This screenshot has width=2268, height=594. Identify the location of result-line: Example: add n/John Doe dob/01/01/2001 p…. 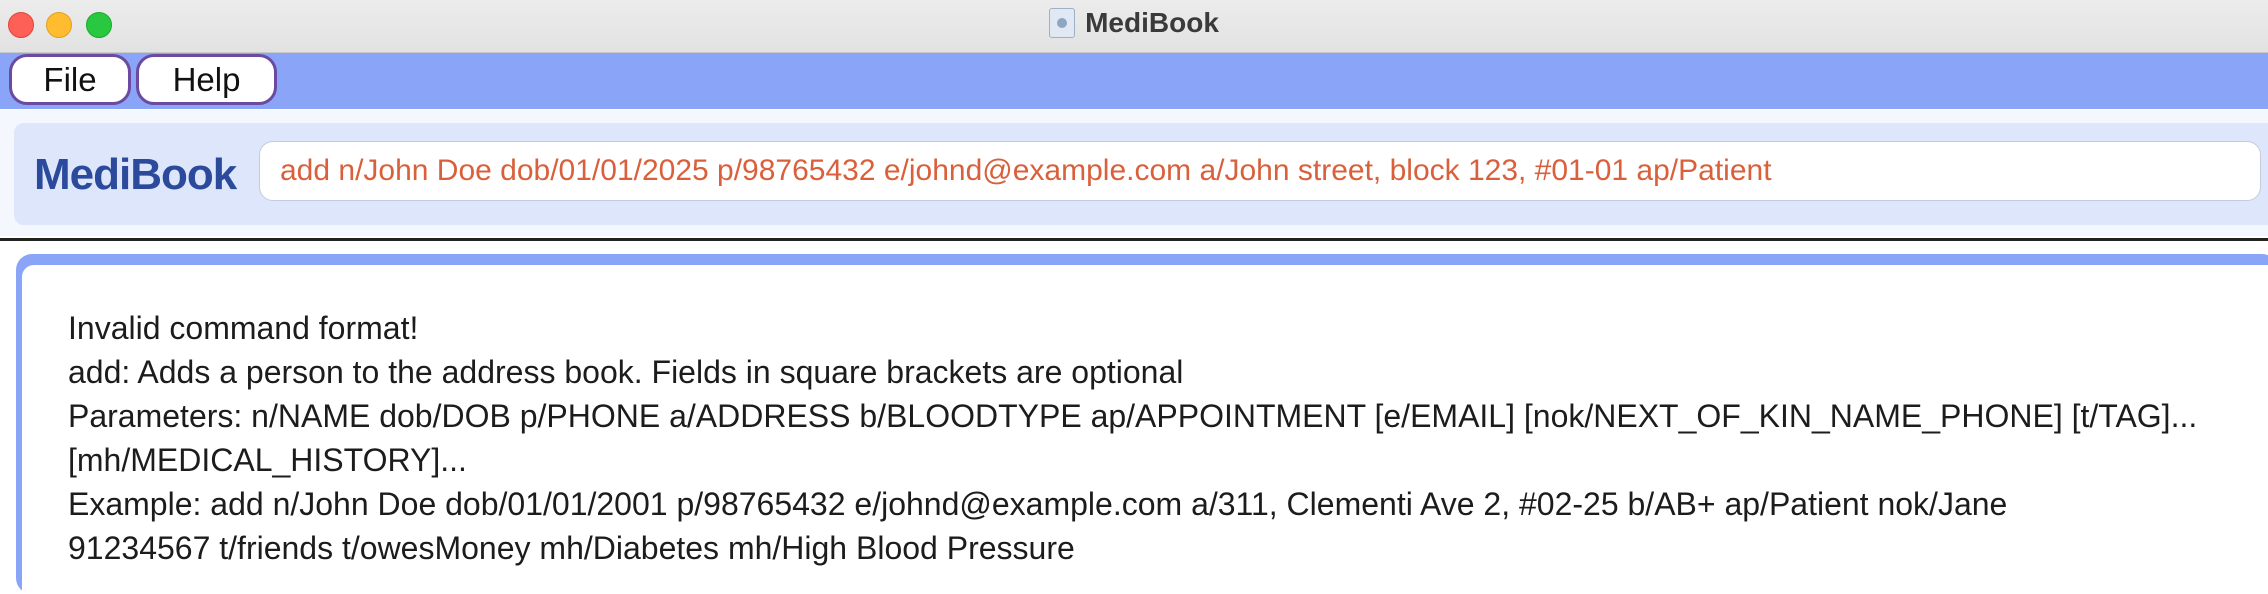
(1038, 504).